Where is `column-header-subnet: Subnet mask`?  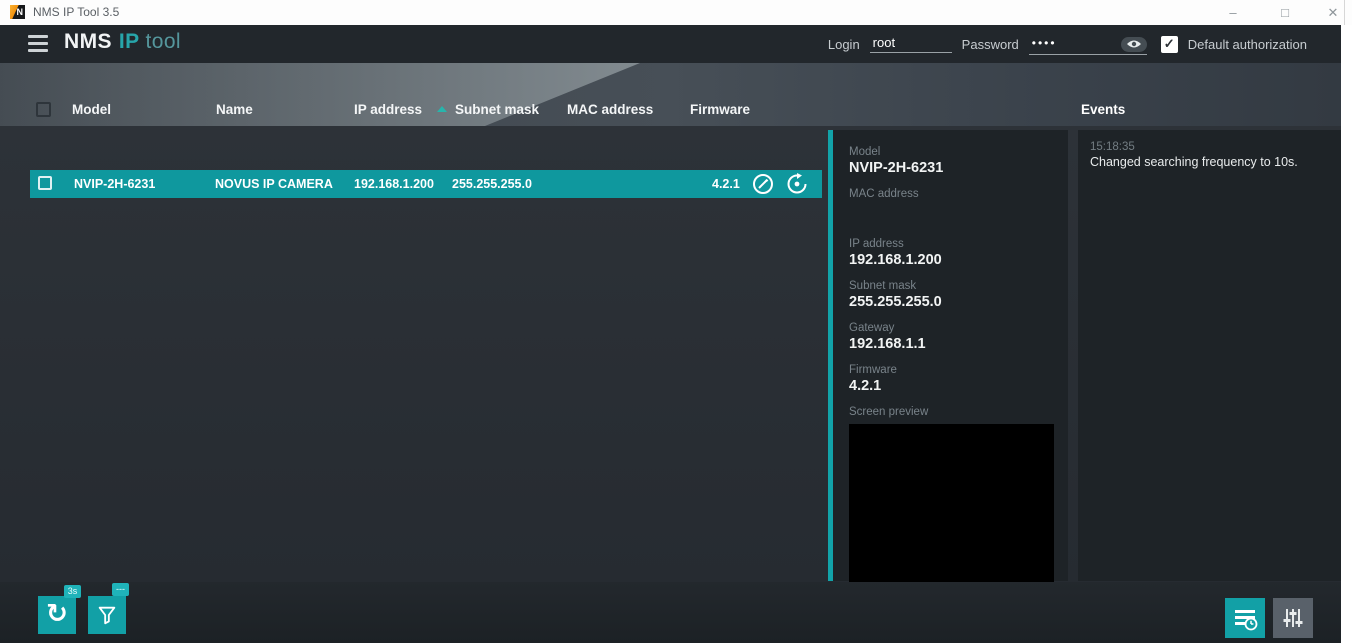 column-header-subnet: Subnet mask is located at coordinates (497, 109).